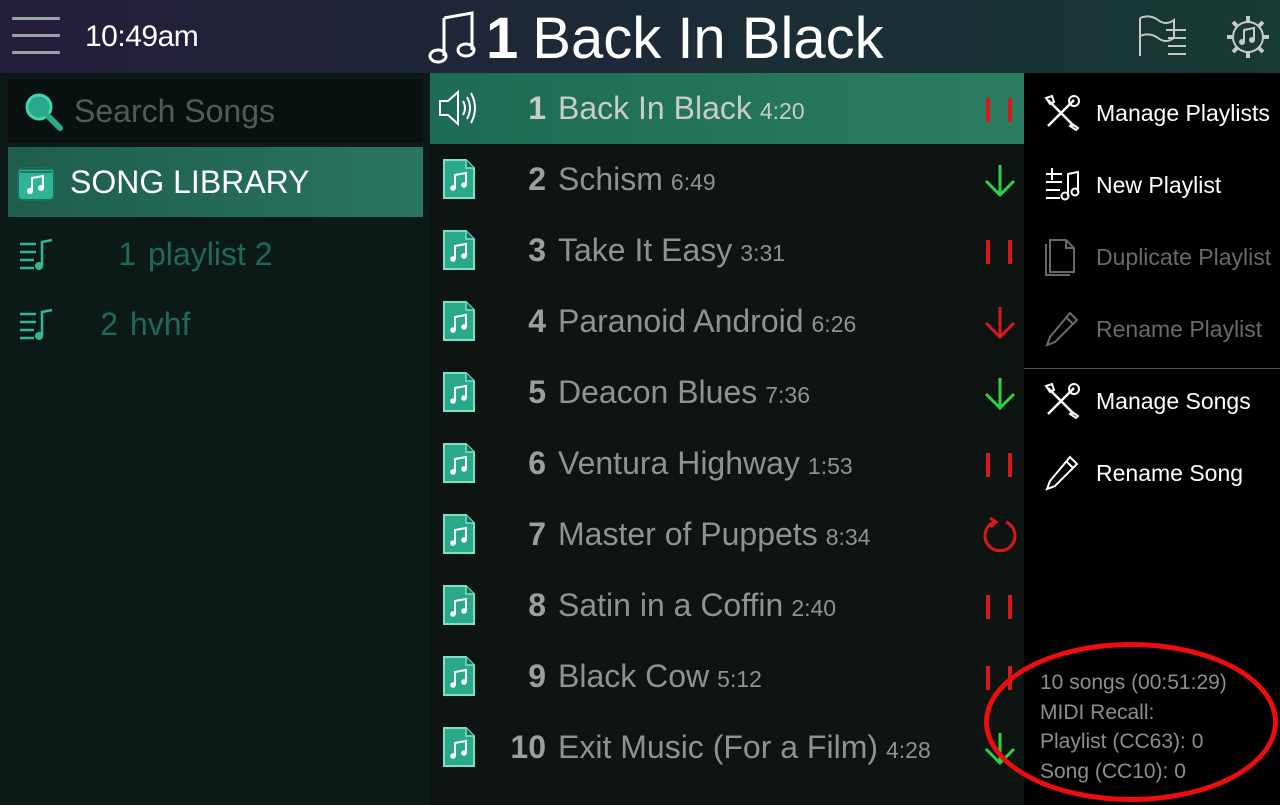 Image resolution: width=1280 pixels, height=805 pixels. What do you see at coordinates (1062, 473) in the screenshot?
I see `pencil-icon` at bounding box center [1062, 473].